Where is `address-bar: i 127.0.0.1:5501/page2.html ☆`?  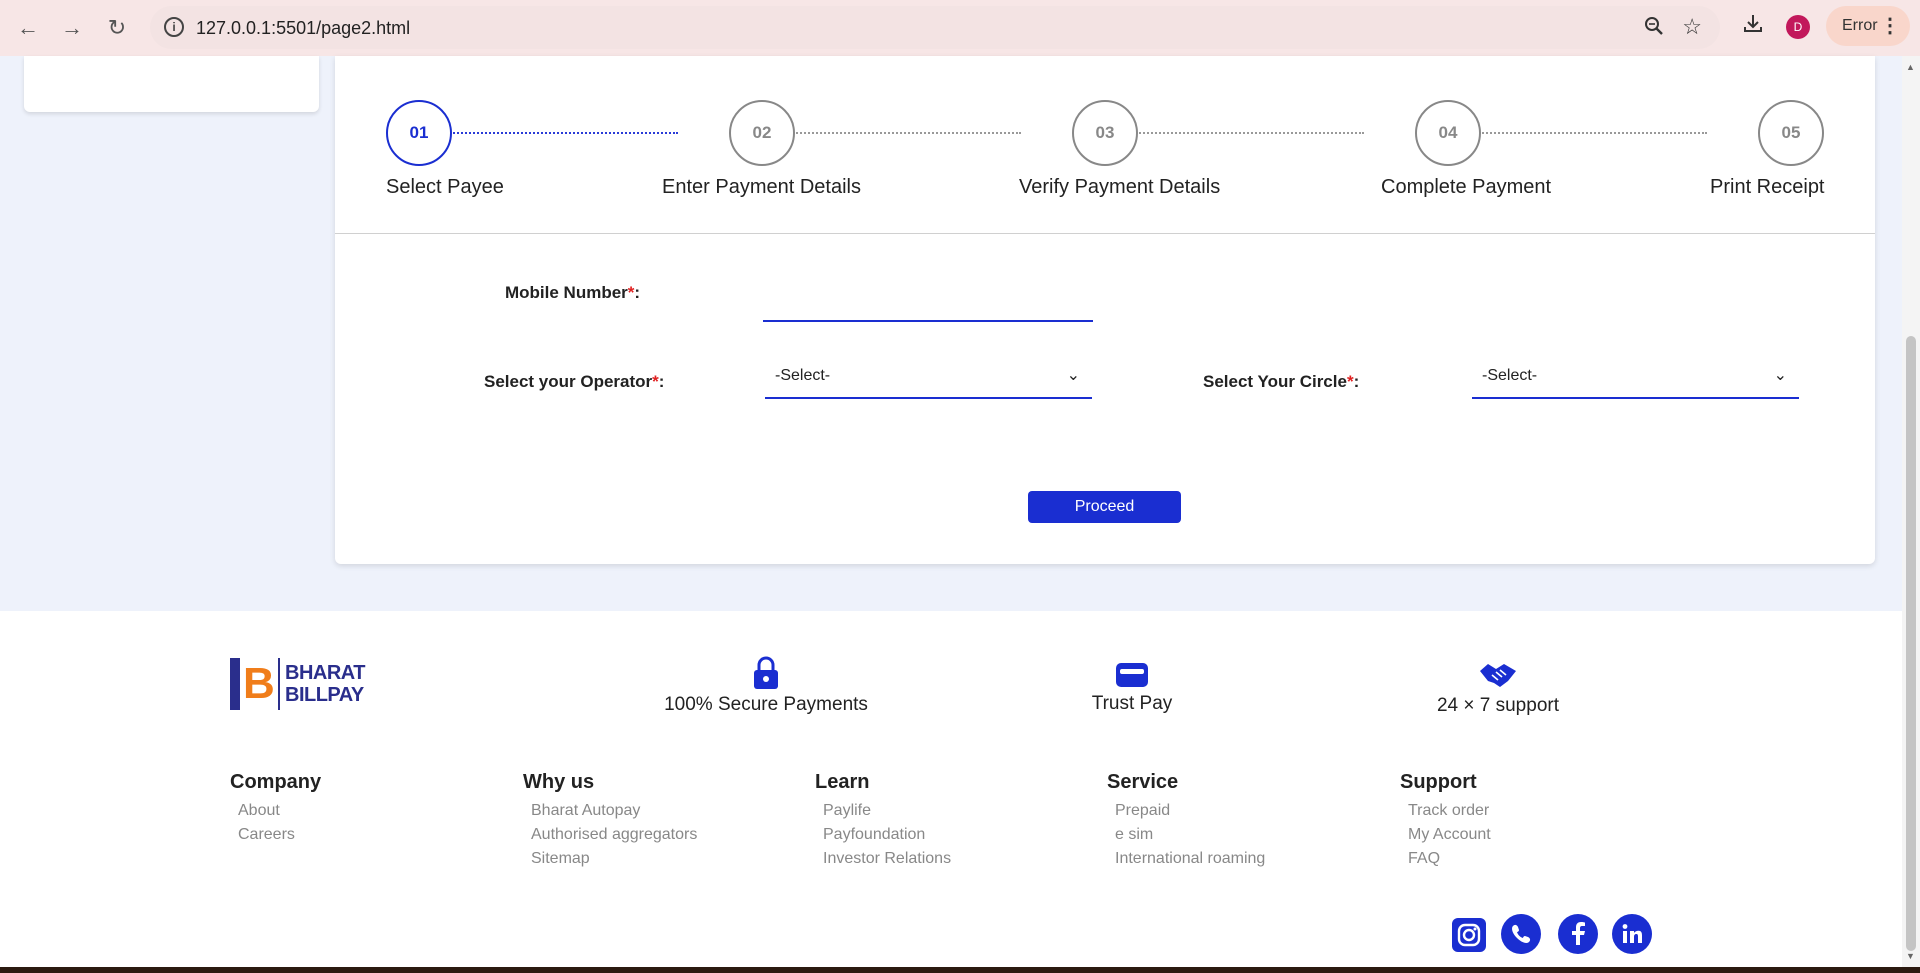
address-bar: i 127.0.0.1:5501/page2.html ☆ is located at coordinates (935, 27).